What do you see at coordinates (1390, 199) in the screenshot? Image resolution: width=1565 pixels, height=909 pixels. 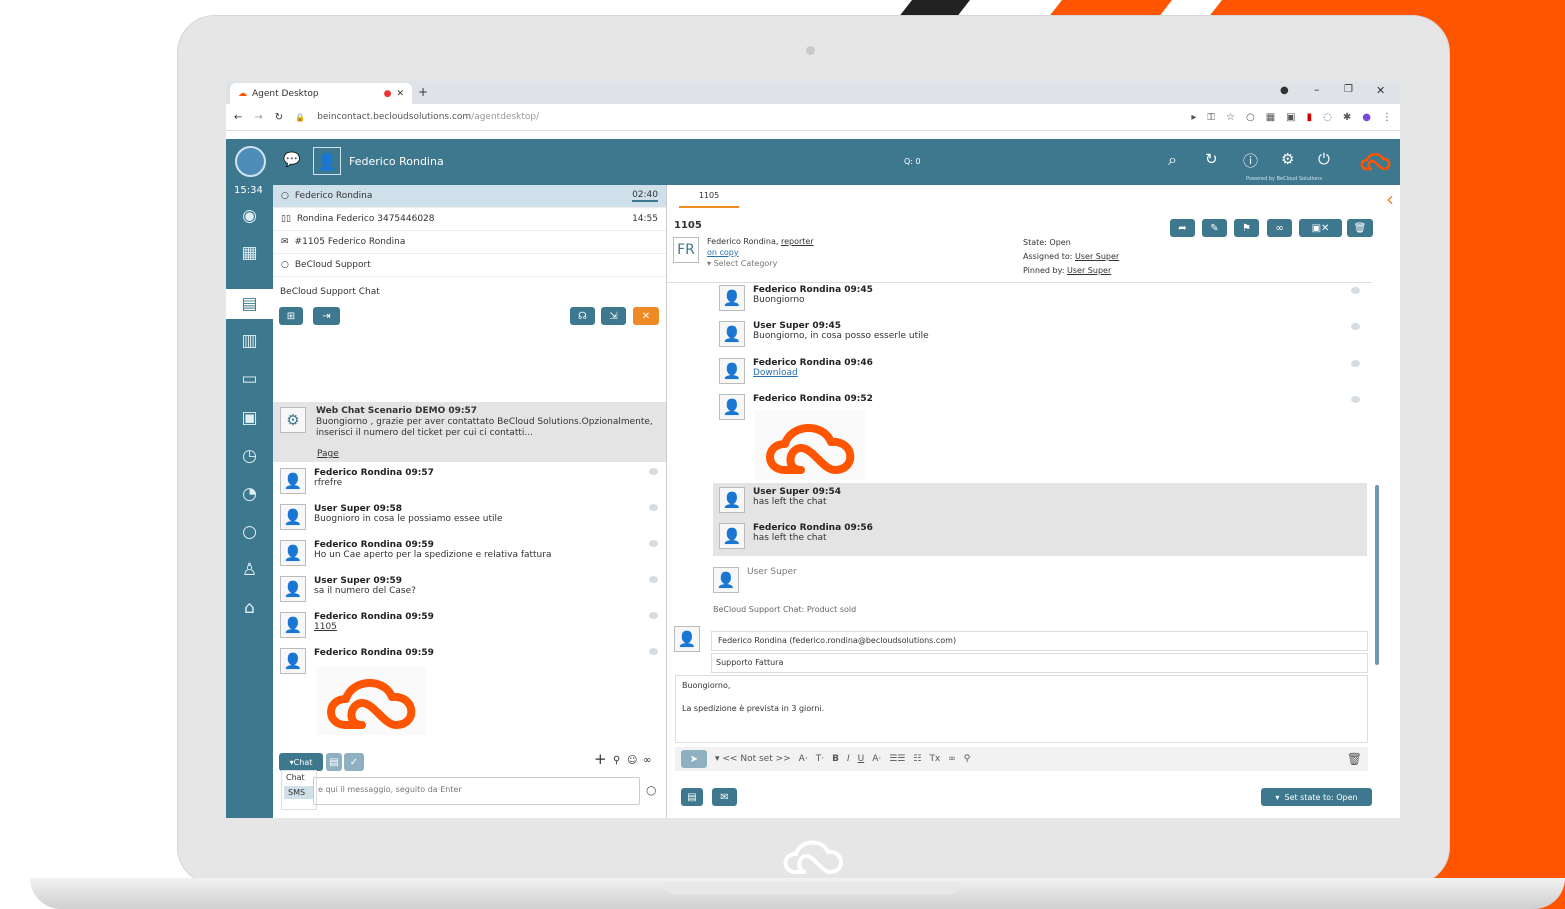 I see `collapse-chevron-icon: ‹` at bounding box center [1390, 199].